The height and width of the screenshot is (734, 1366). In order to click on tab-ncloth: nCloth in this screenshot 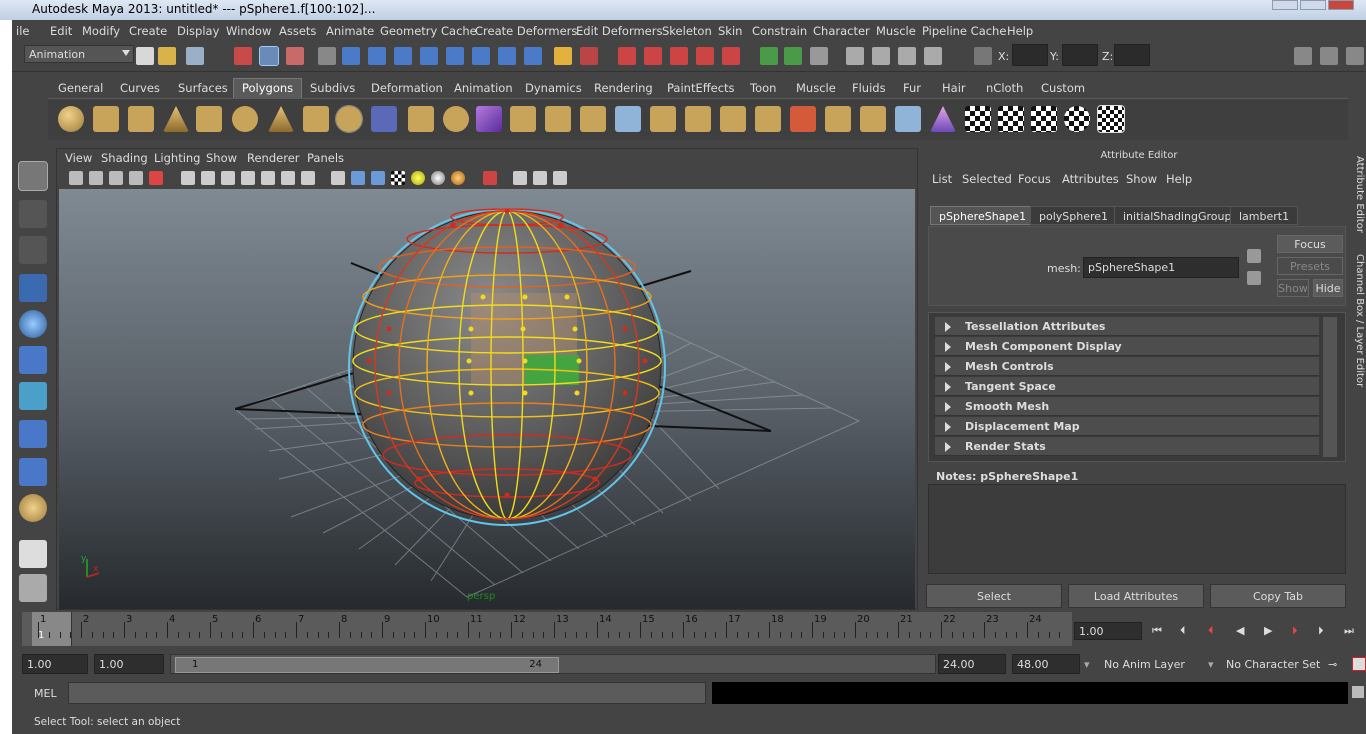, I will do `click(1004, 88)`.